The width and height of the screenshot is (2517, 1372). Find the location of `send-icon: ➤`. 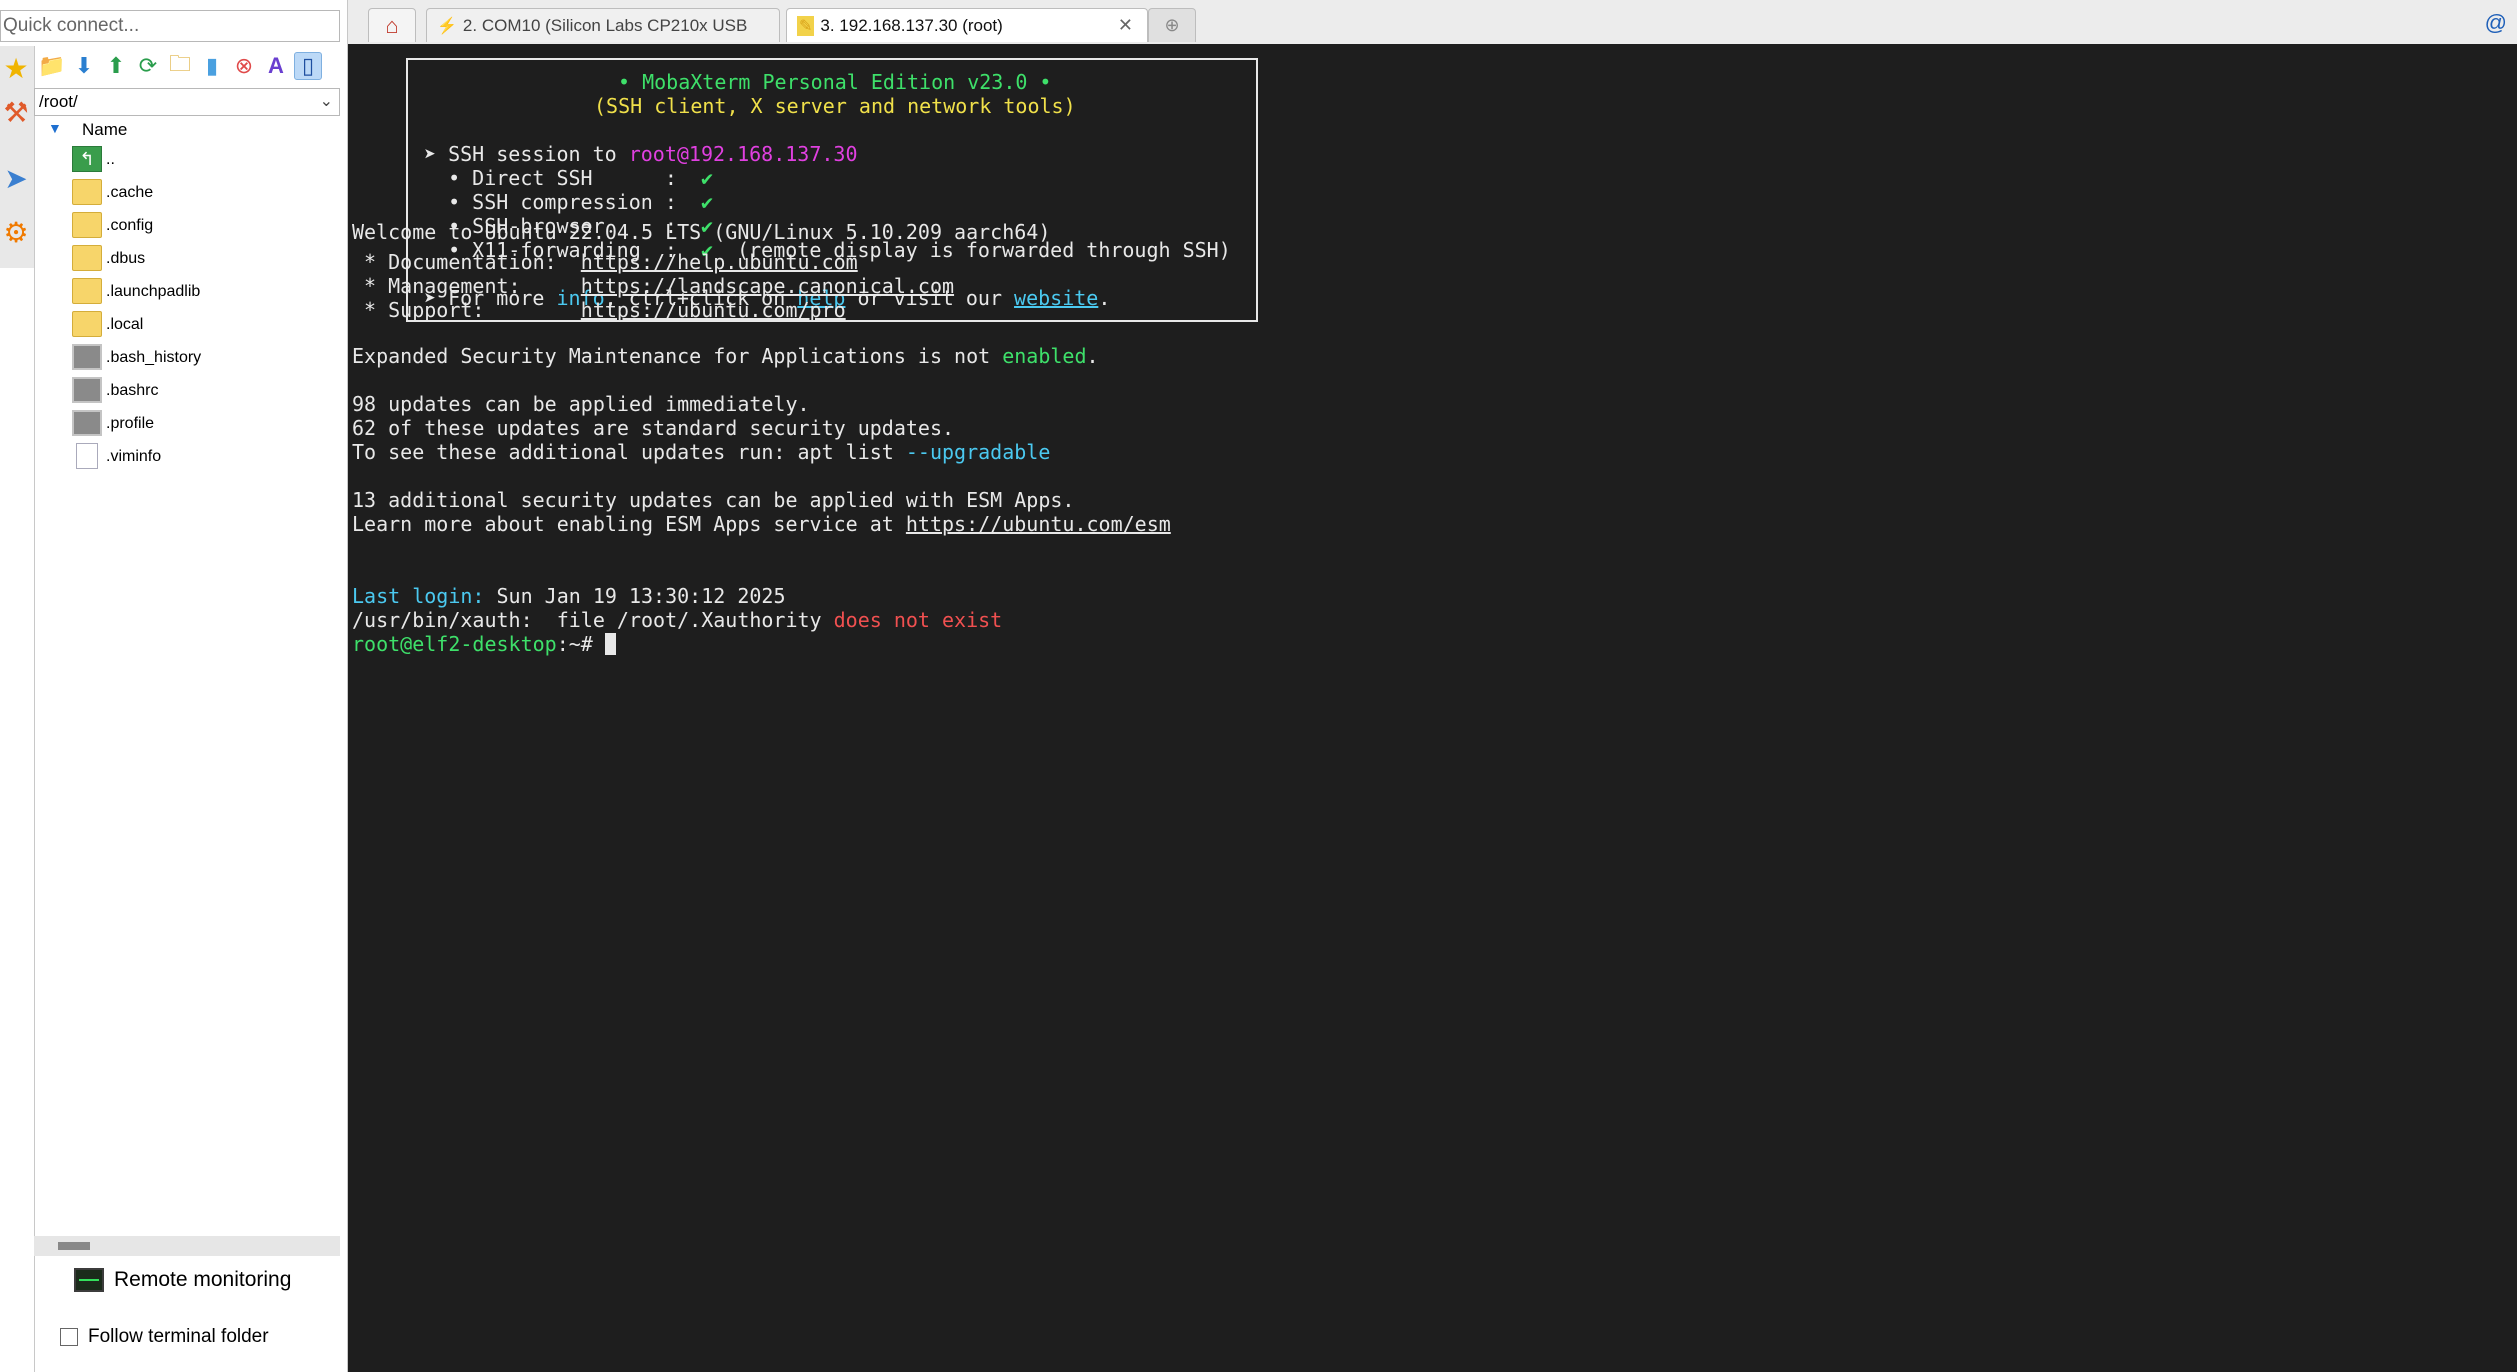

send-icon: ➤ is located at coordinates (16, 178).